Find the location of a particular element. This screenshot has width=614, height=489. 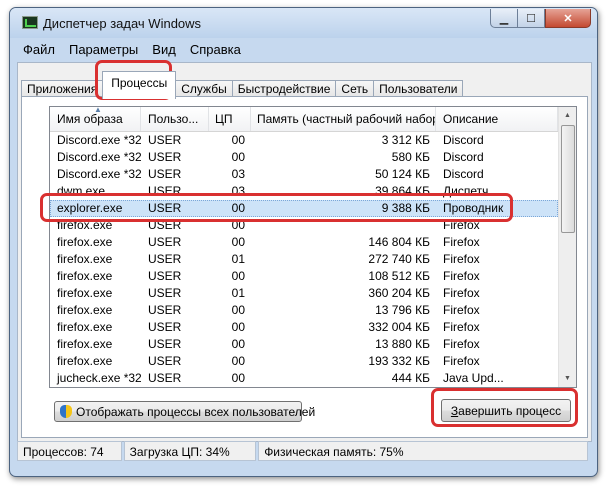

status-physical-memory: Физическая память: 75% is located at coordinates (423, 451).